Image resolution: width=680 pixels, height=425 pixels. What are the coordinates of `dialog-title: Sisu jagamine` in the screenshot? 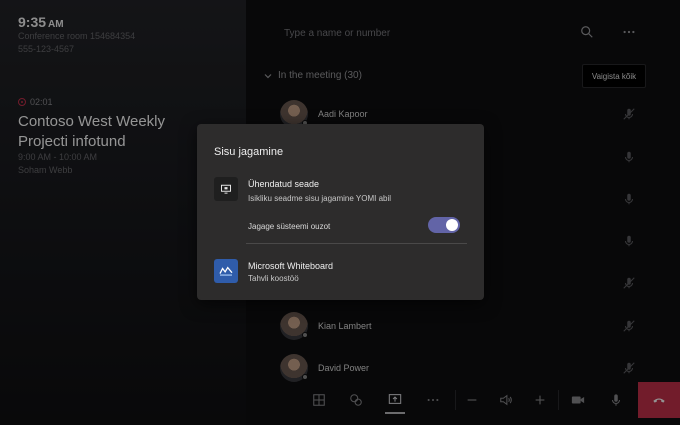 It's located at (249, 152).